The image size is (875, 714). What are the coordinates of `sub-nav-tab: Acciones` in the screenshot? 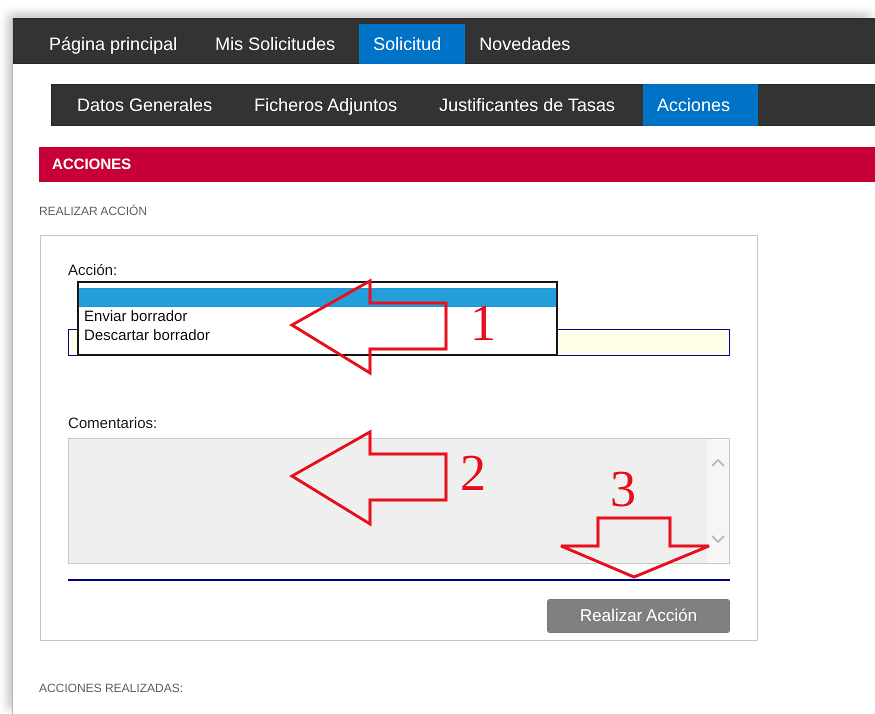 It's located at (700, 105).